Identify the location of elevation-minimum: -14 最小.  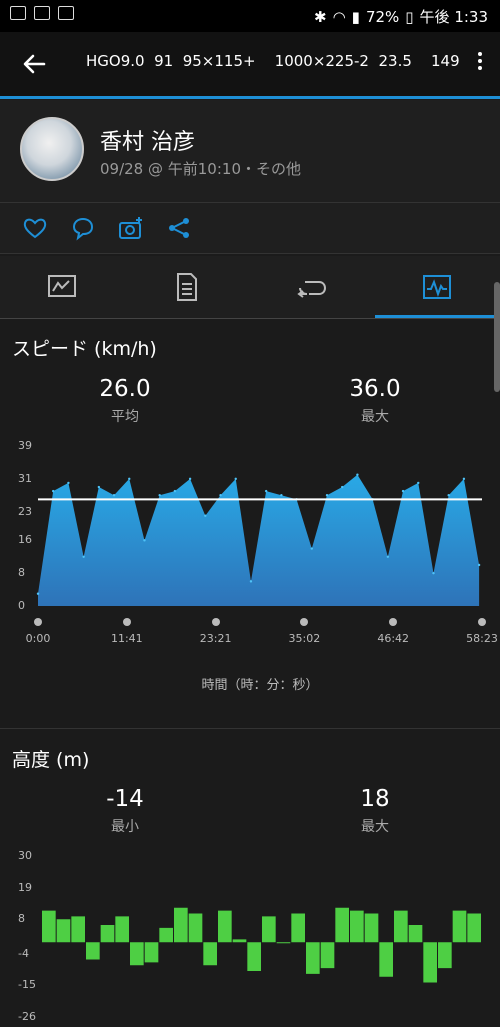
(125, 811).